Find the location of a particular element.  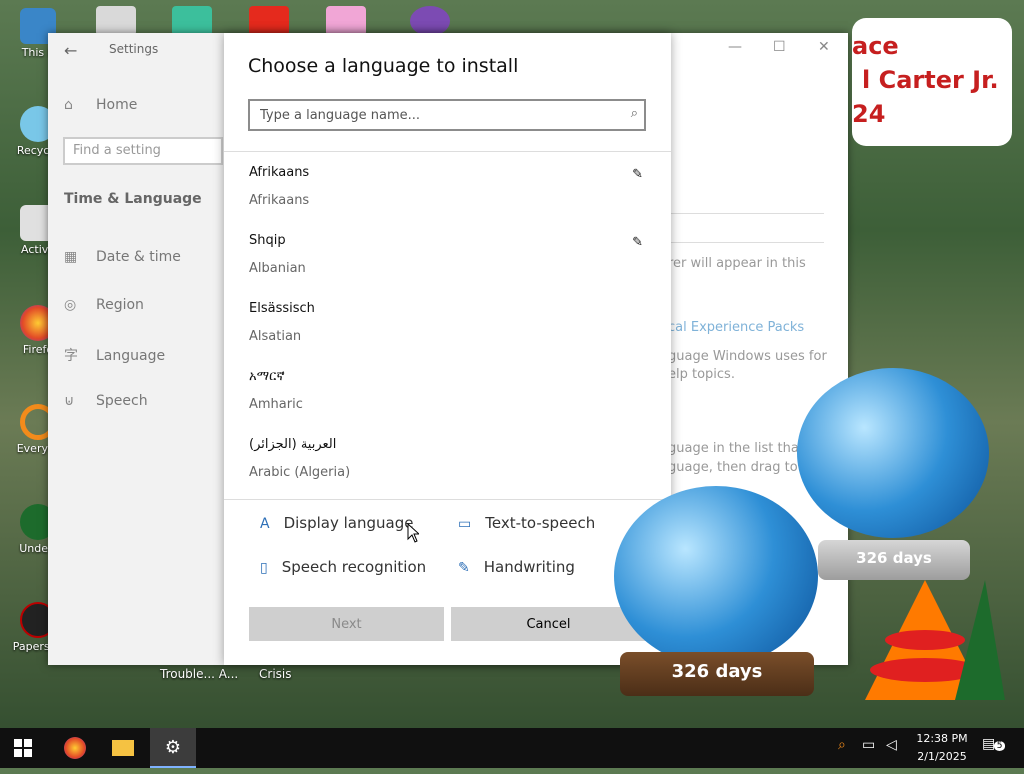

background-text: guage in the list that is located at coordinates (736, 448).